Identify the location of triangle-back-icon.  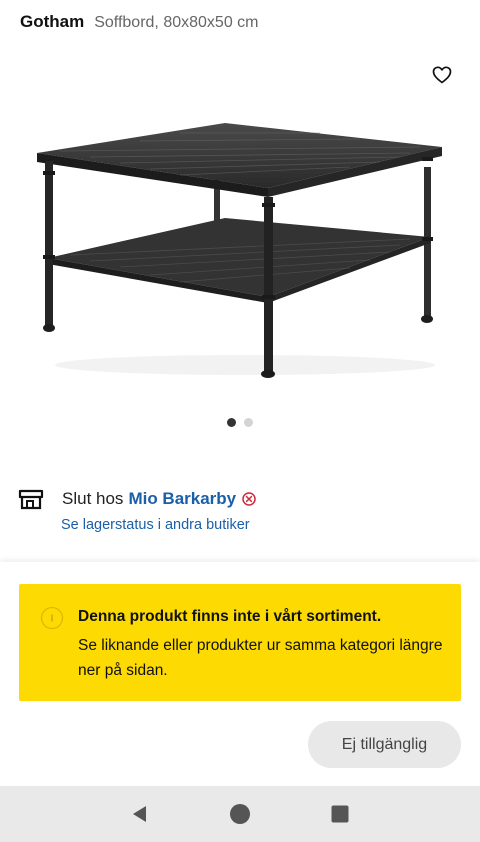
(139, 814).